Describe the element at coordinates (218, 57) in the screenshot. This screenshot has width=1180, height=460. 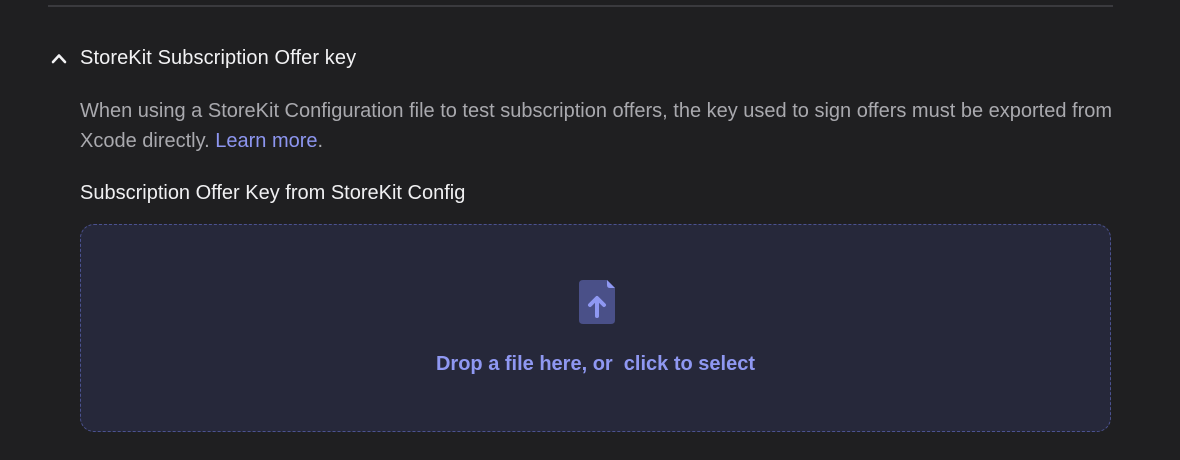
I see `section-title: StoreKit Subscription Offer key` at that location.